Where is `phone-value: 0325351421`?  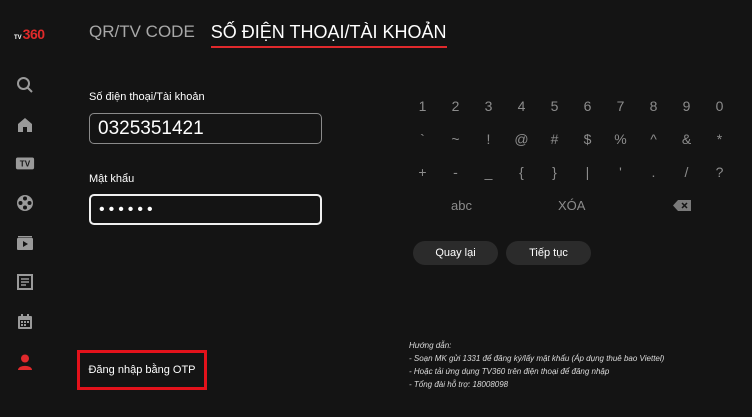 phone-value: 0325351421 is located at coordinates (151, 128).